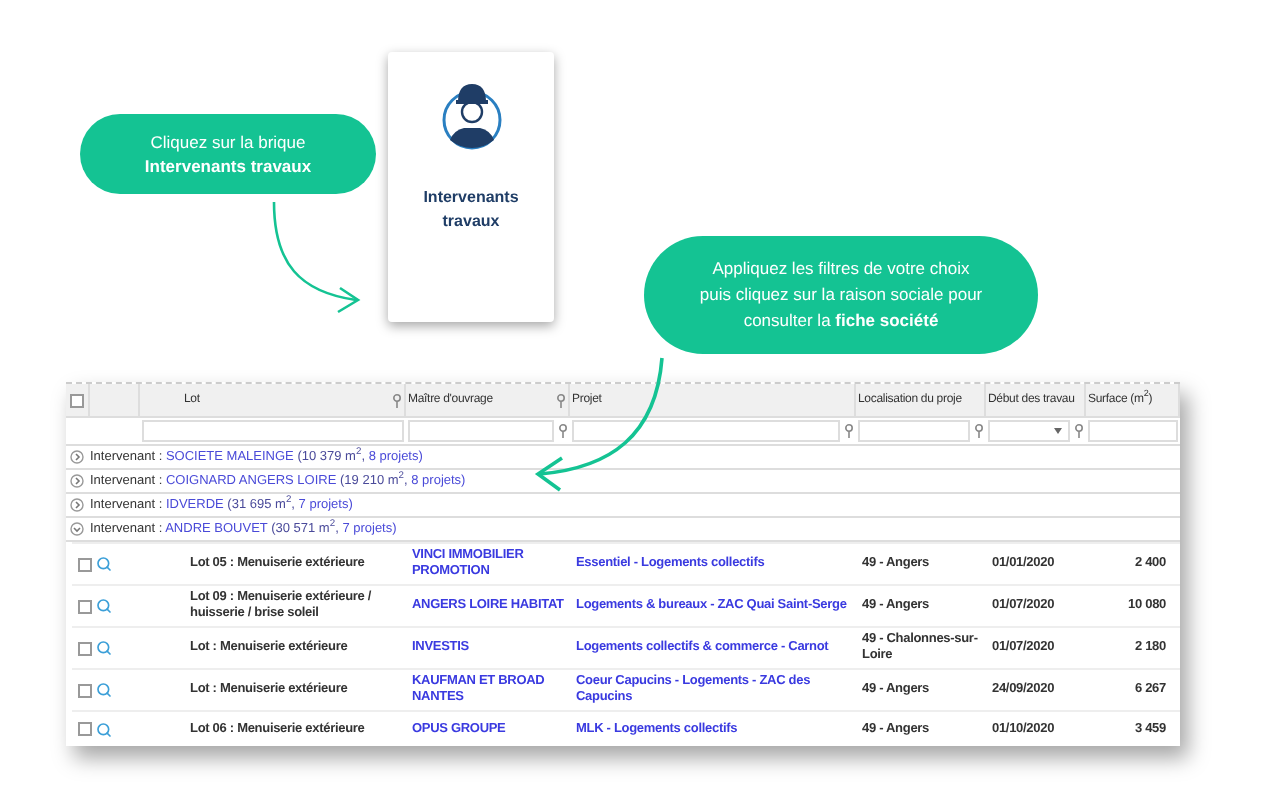 Image resolution: width=1274 pixels, height=812 pixels. What do you see at coordinates (1058, 431) in the screenshot?
I see `dropdown-caret-icon` at bounding box center [1058, 431].